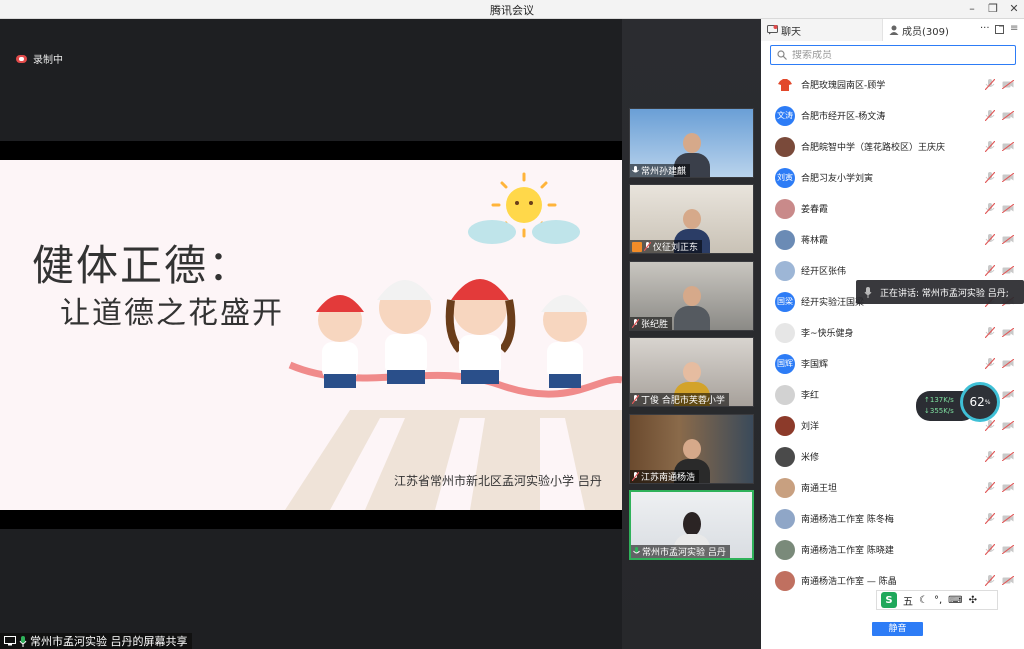 The width and height of the screenshot is (1024, 649). I want to click on member-name: 李红, so click(810, 396).